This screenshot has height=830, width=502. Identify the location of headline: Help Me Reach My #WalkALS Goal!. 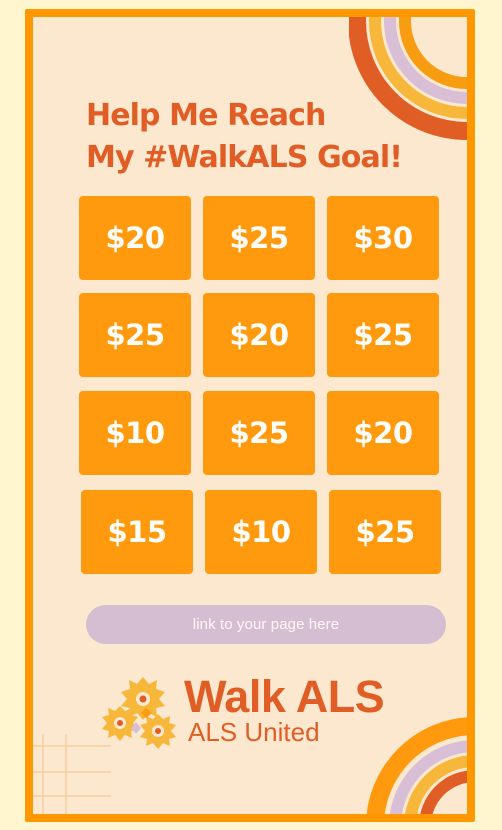
(246, 137).